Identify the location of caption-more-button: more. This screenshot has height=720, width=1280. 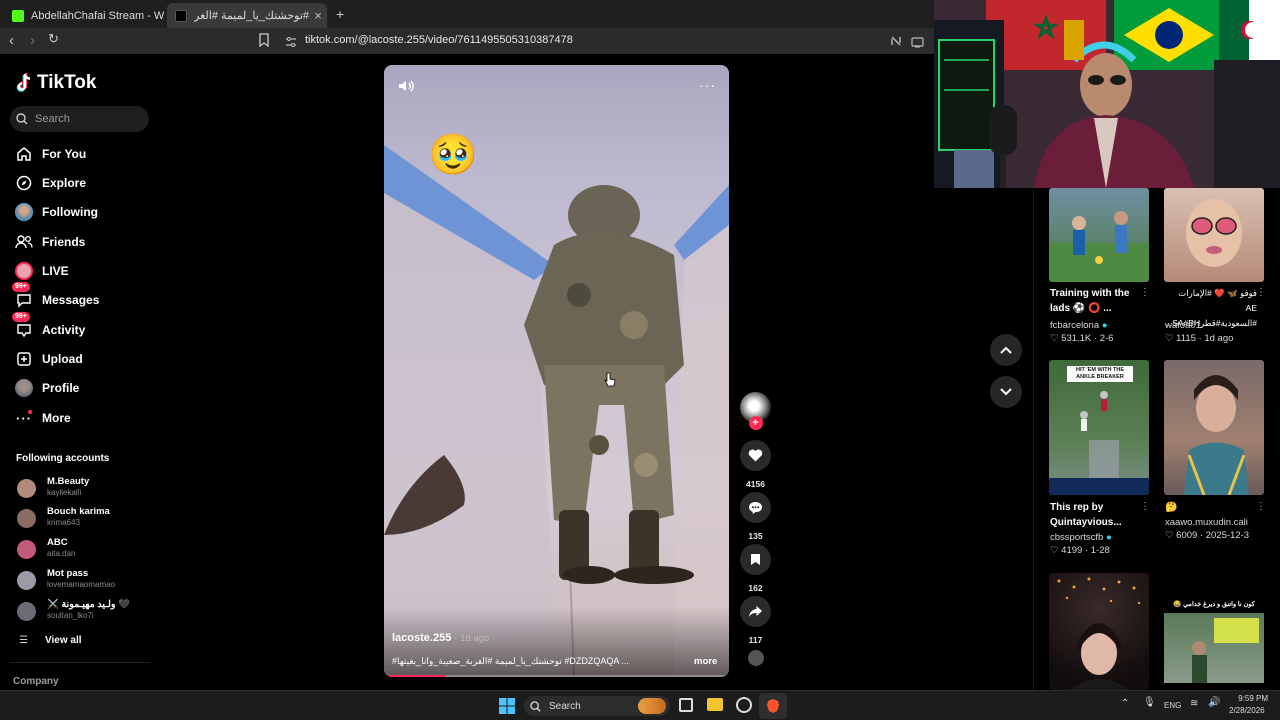
(705, 661).